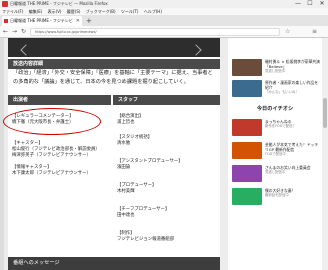 The image size is (328, 270). Describe the element at coordinates (153, 11) in the screenshot. I see `menu-help: ヘルプ(H)` at that location.